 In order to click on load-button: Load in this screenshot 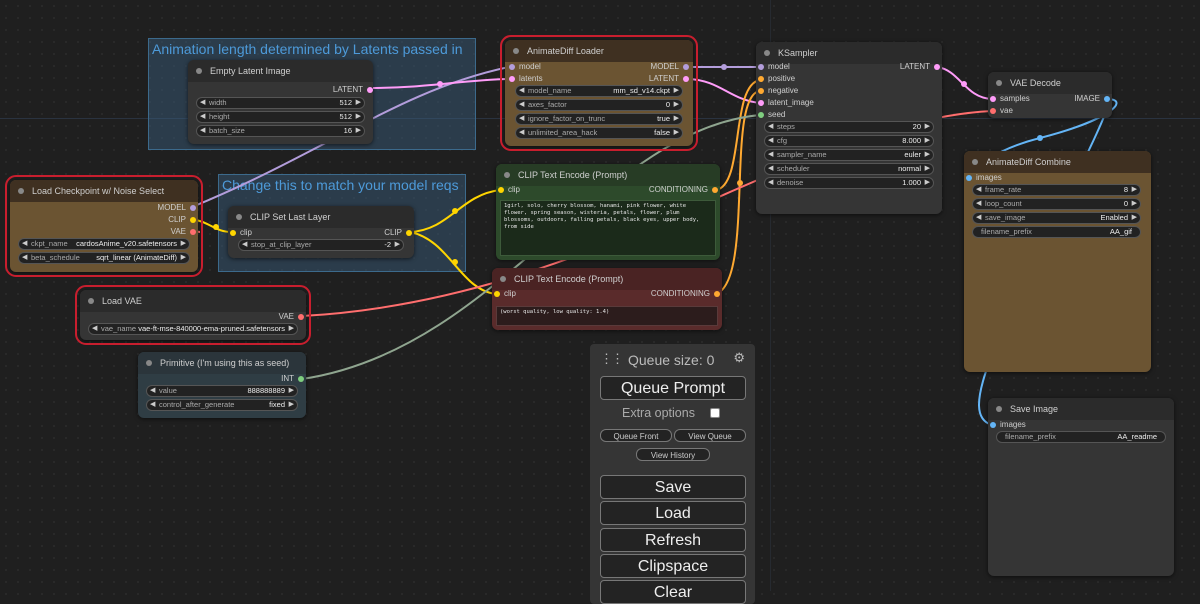, I will do `click(673, 513)`.